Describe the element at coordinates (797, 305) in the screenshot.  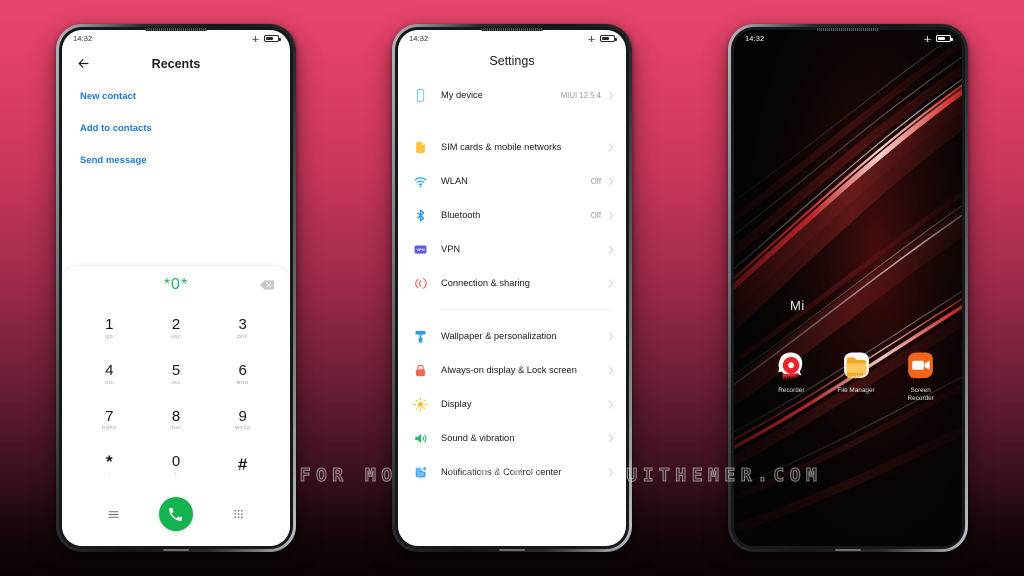
I see `folder-label-mi: Mi` at that location.